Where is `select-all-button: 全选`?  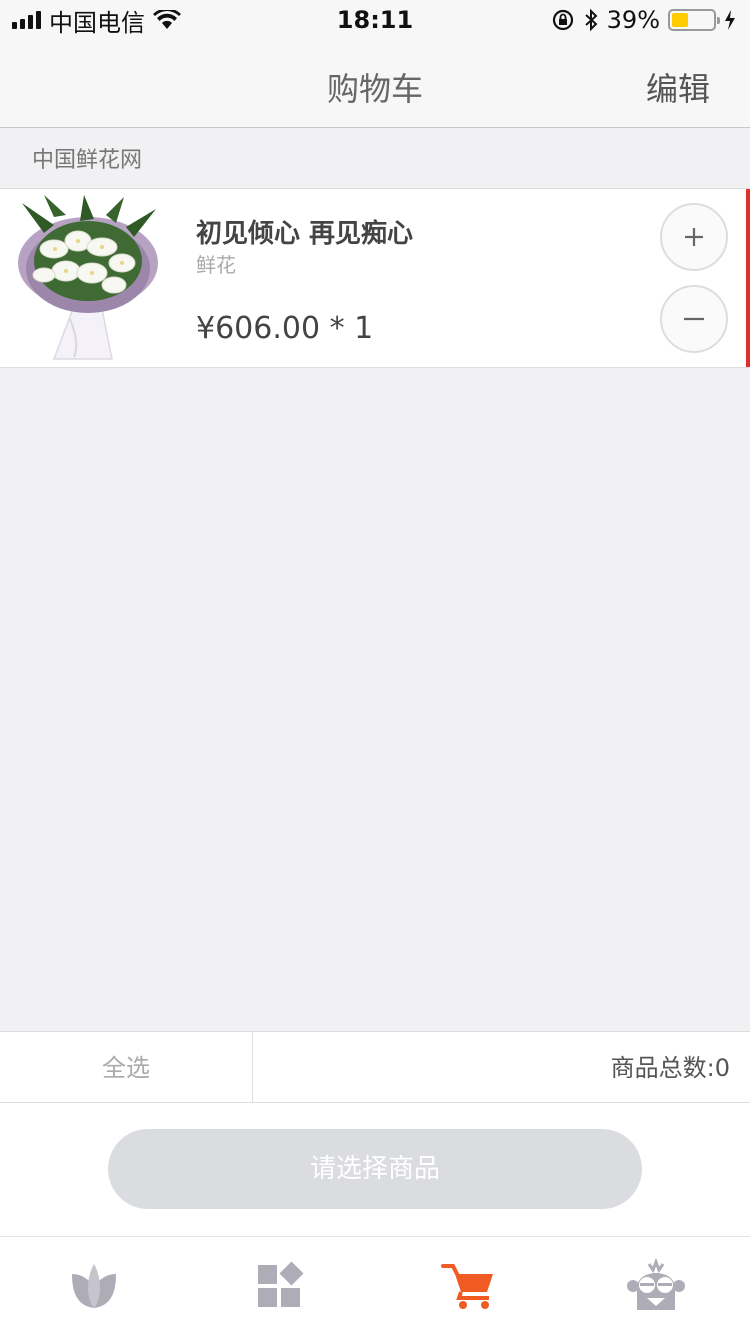 select-all-button: 全选 is located at coordinates (126, 1067).